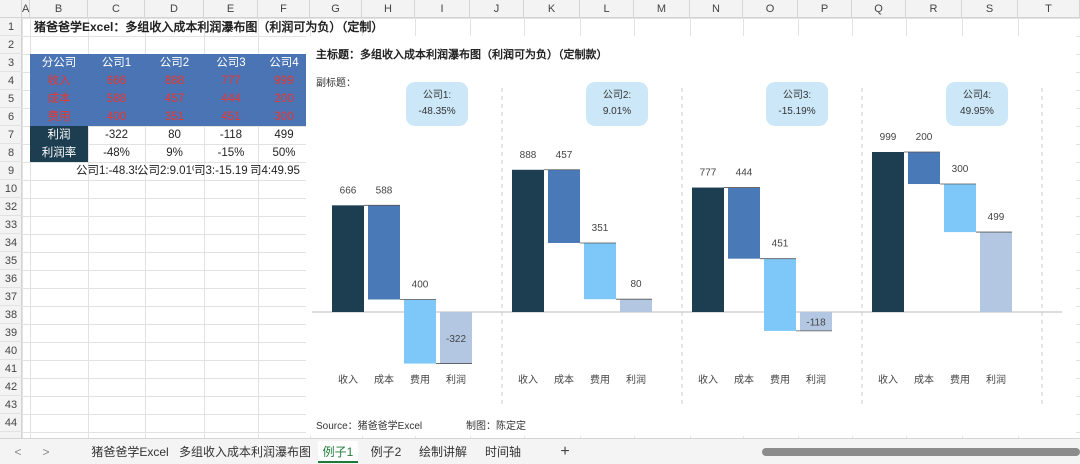 The width and height of the screenshot is (1080, 464). Describe the element at coordinates (59, 117) in the screenshot. I see `table-row-label: 费用` at that location.